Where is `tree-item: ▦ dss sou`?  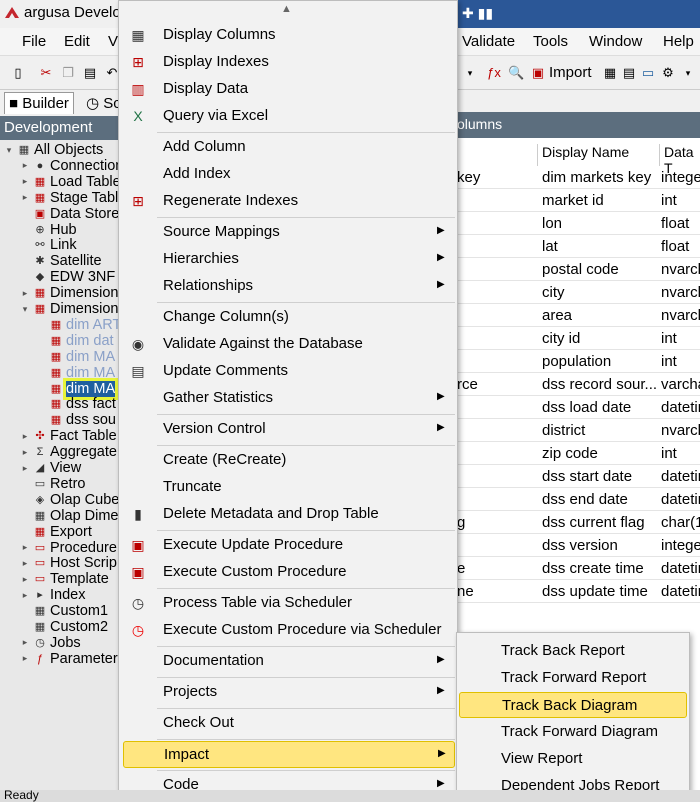 tree-item: ▦ dss sou is located at coordinates (76, 420).